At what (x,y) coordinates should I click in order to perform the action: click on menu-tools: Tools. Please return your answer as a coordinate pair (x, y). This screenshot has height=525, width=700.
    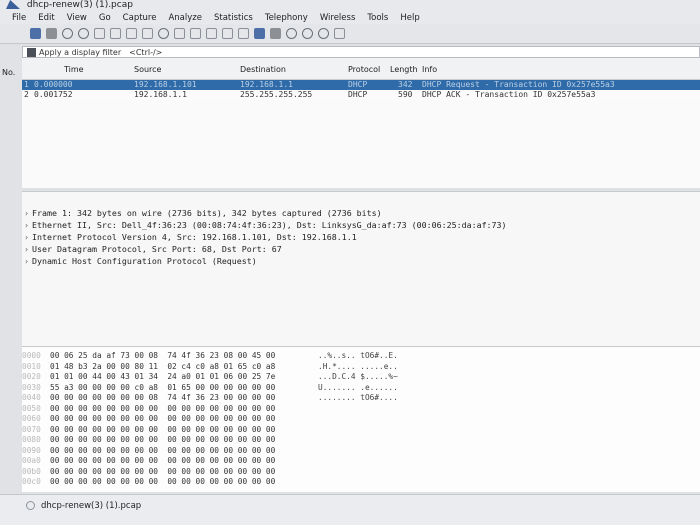
    Looking at the image, I should click on (377, 18).